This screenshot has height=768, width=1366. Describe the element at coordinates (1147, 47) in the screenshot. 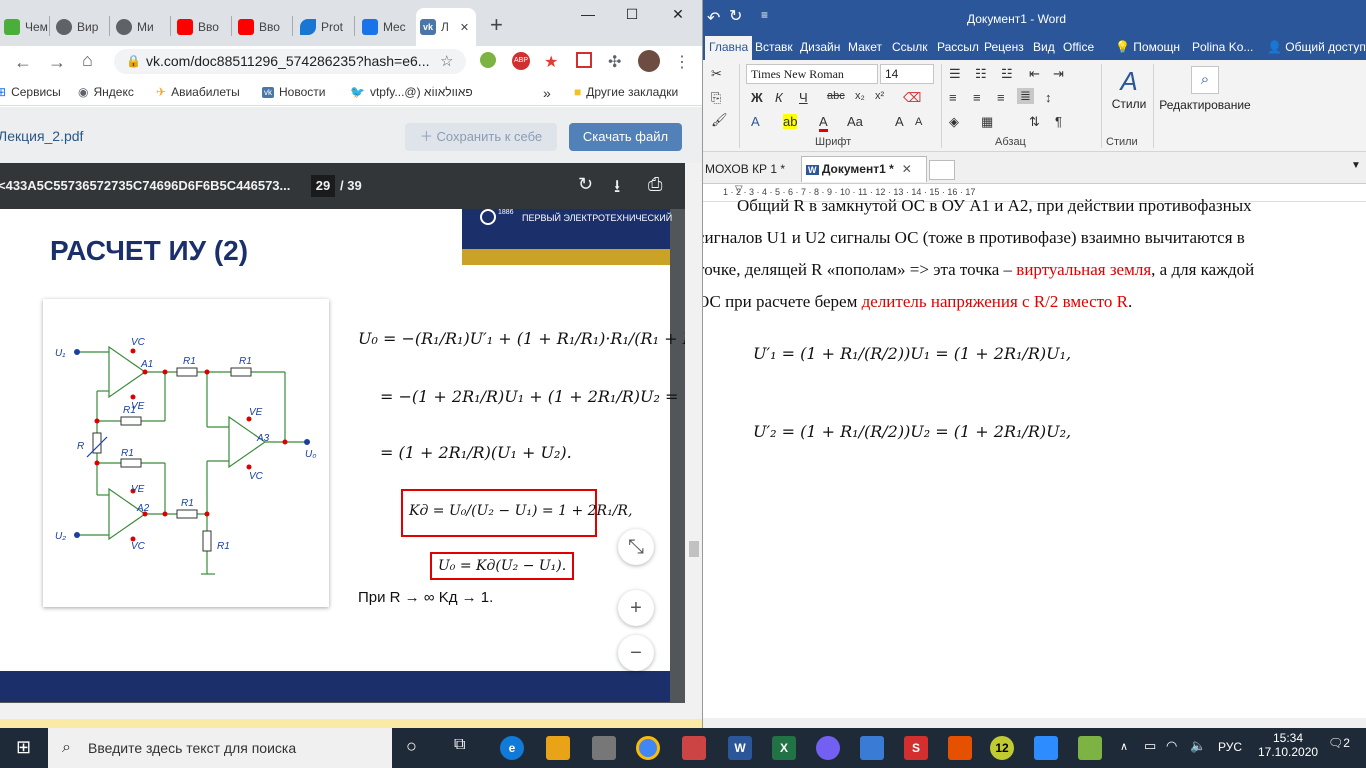

I see `tell-me-search: 💡 Помощн` at that location.